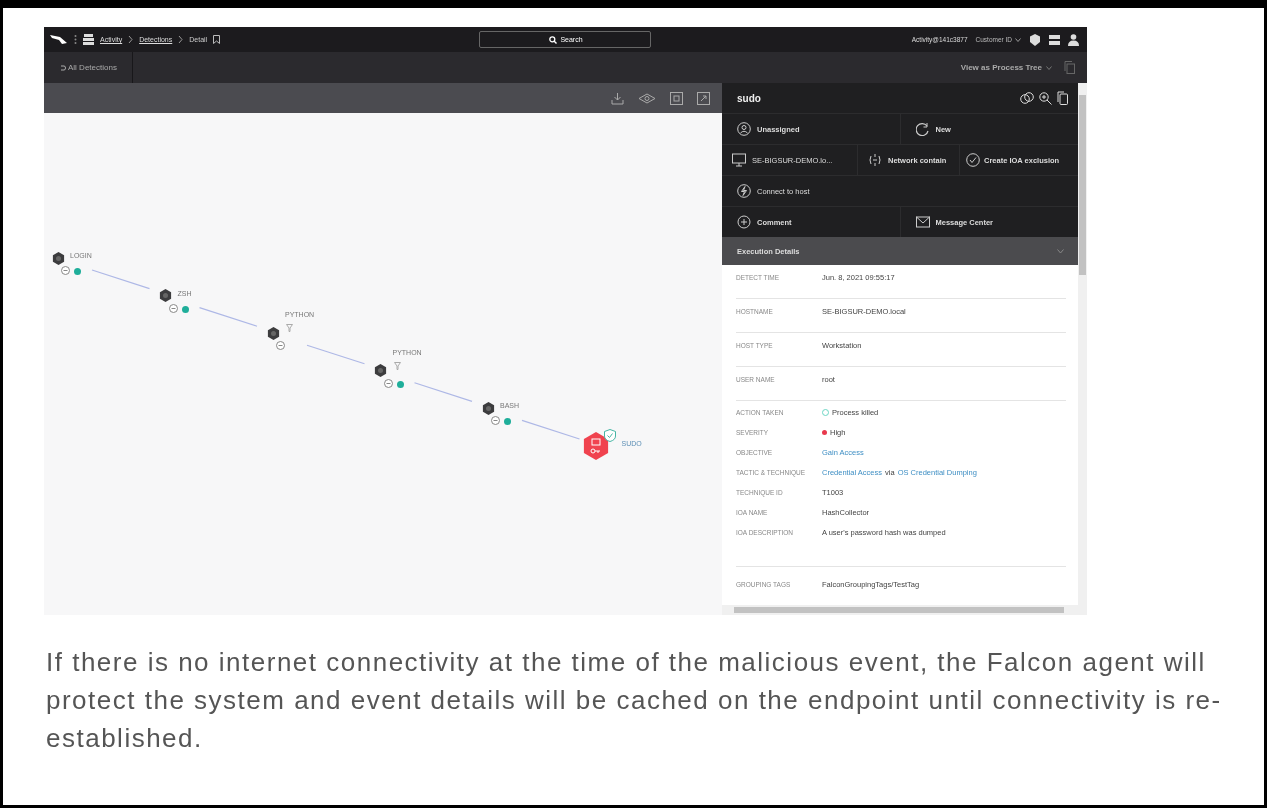  Describe the element at coordinates (973, 160) in the screenshot. I see `check-circle-icon` at that location.